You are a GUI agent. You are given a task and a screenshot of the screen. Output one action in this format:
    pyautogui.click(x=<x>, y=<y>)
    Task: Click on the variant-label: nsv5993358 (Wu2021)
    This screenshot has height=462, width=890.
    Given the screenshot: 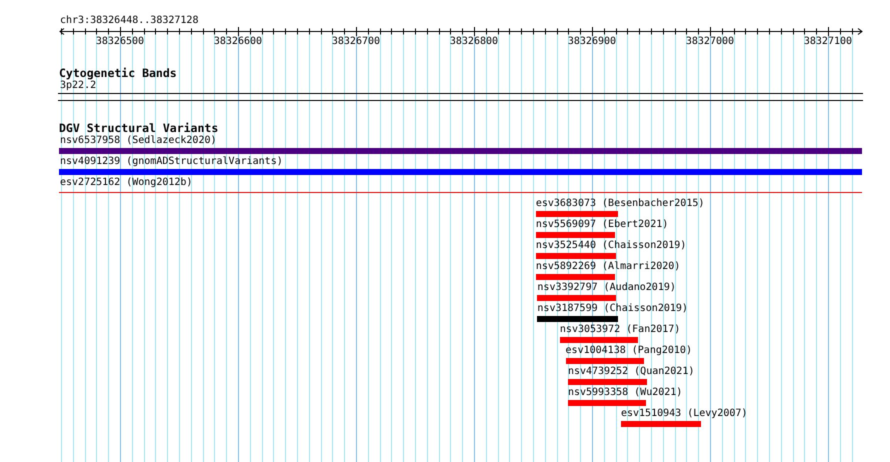 What is the action you would take?
    pyautogui.click(x=625, y=393)
    